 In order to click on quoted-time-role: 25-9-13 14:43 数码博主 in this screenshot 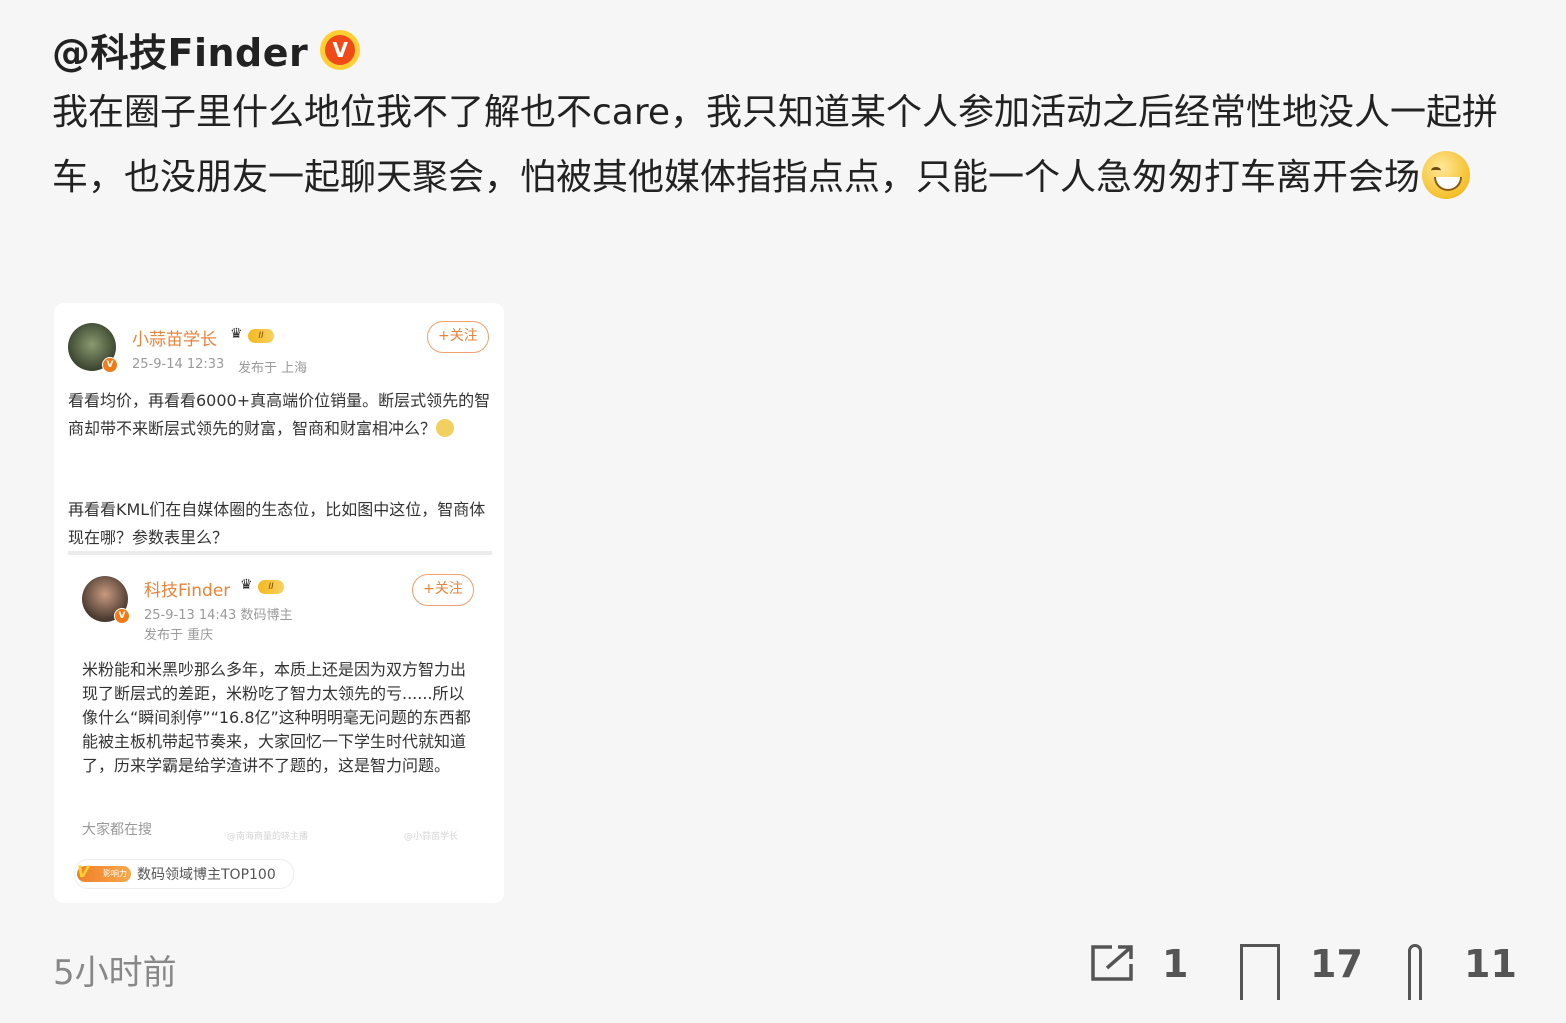, I will do `click(218, 615)`.